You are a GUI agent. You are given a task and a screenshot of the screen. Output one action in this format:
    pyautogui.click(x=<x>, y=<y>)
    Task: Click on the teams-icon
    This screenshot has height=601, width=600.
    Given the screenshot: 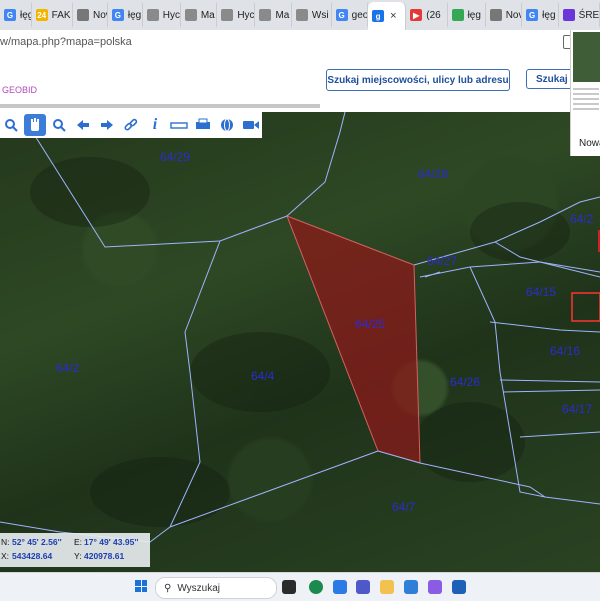 What is the action you would take?
    pyautogui.click(x=363, y=587)
    